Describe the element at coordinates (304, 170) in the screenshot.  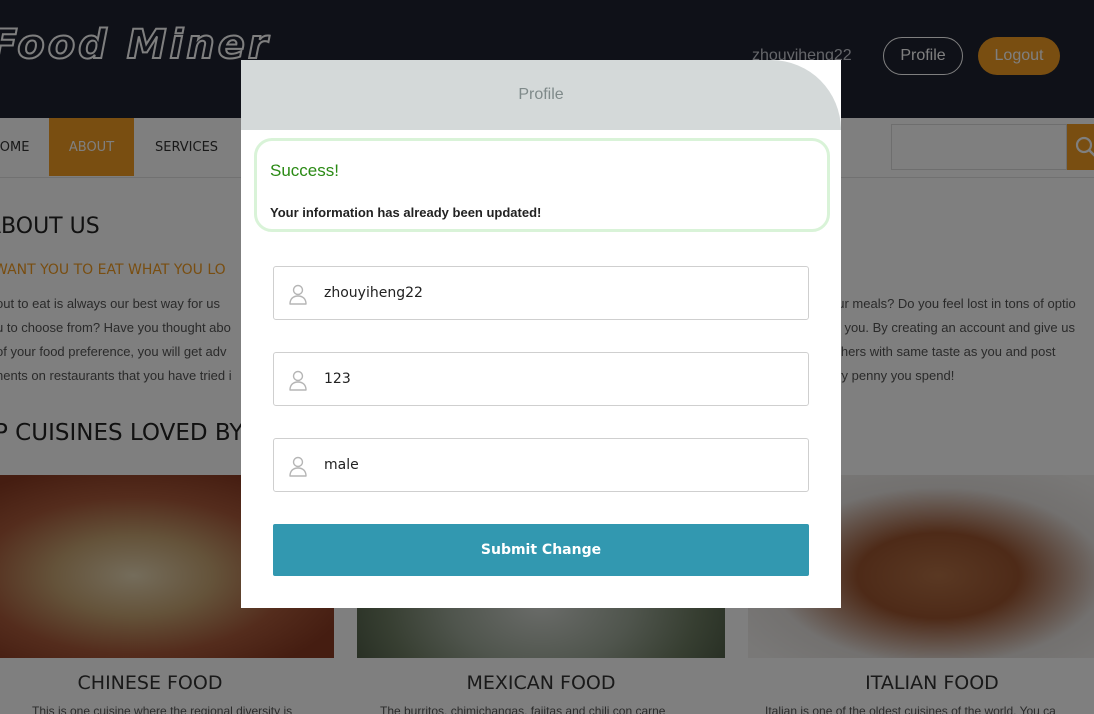
I see `alert-title: Success!` at that location.